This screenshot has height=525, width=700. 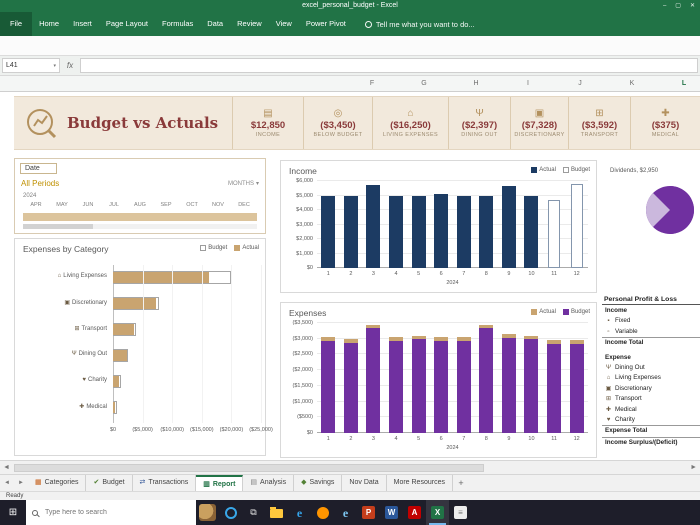 What do you see at coordinates (326, 24) in the screenshot?
I see `ribbon-tab-power-pivot: Power Pivot` at bounding box center [326, 24].